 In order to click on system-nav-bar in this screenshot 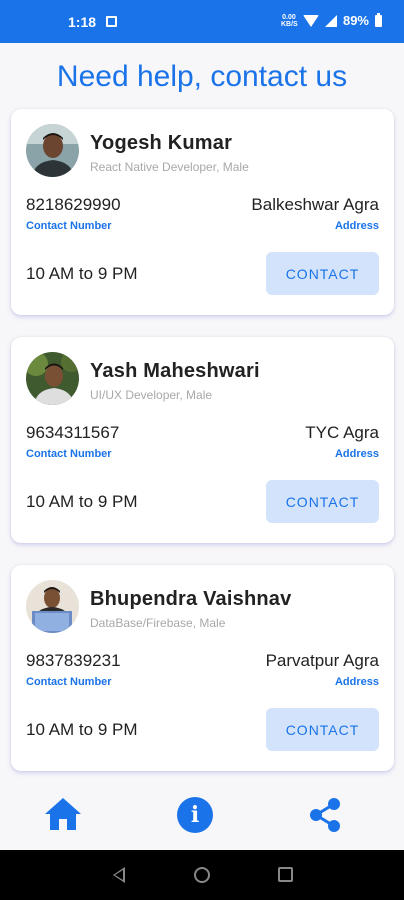, I will do `click(202, 875)`.